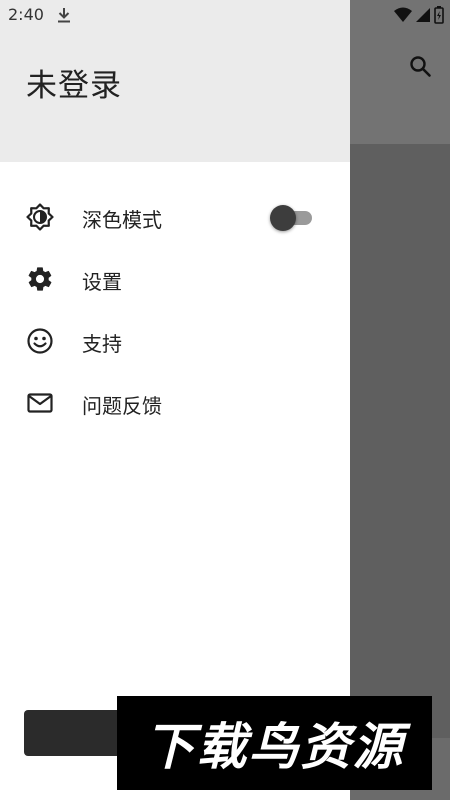 This screenshot has width=450, height=800. I want to click on menu-item-dark-mode: 深色模式, so click(175, 217).